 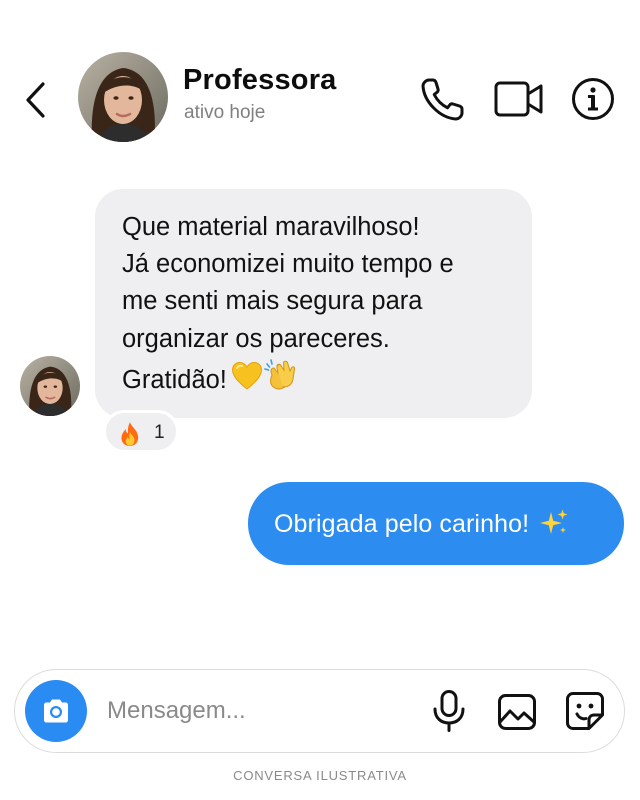 I want to click on phone-icon, so click(x=442, y=99).